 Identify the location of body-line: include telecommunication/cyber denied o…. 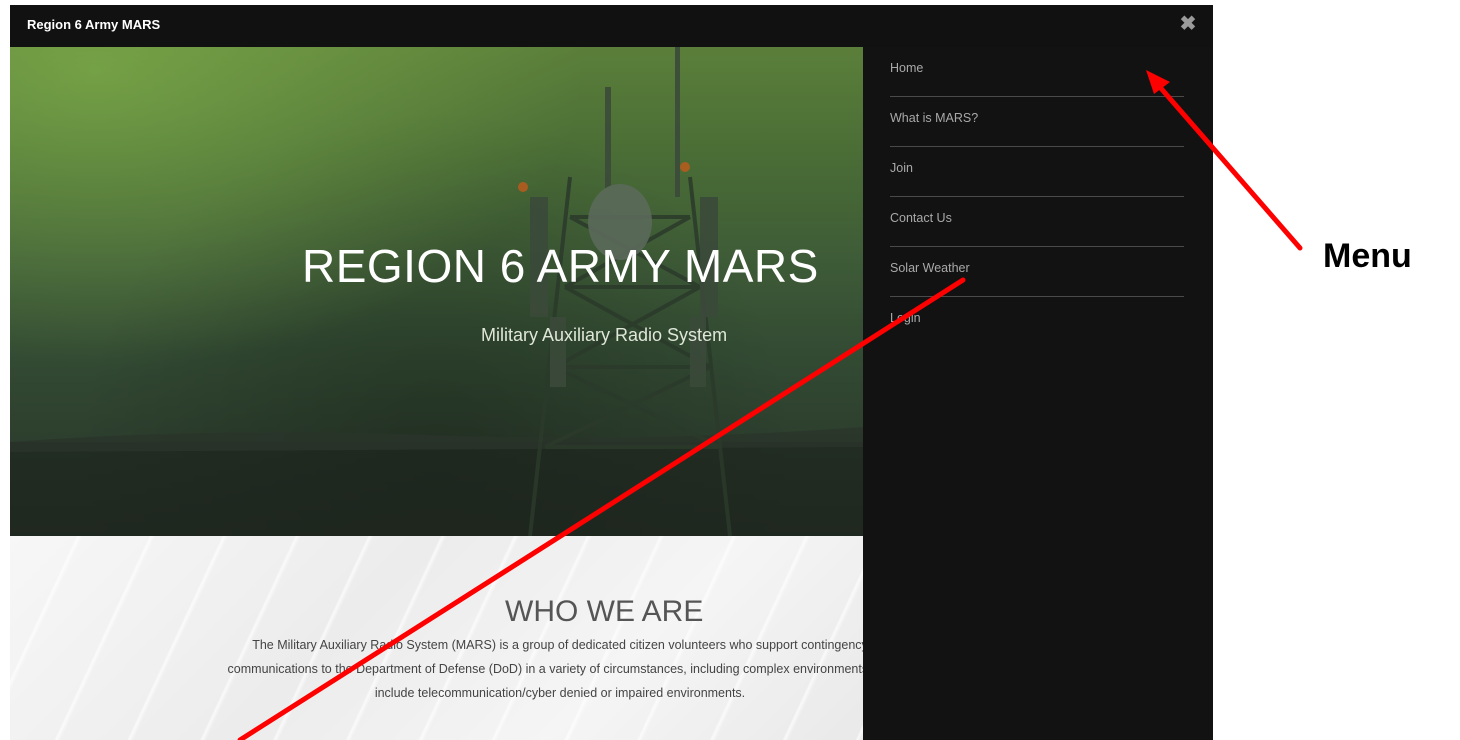
(560, 693).